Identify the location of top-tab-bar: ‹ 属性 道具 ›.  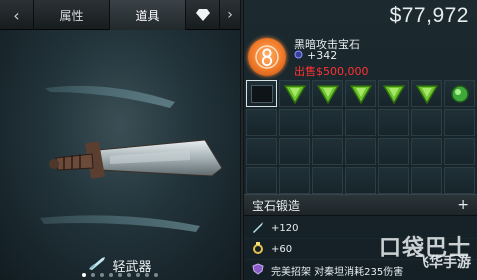
(120, 15).